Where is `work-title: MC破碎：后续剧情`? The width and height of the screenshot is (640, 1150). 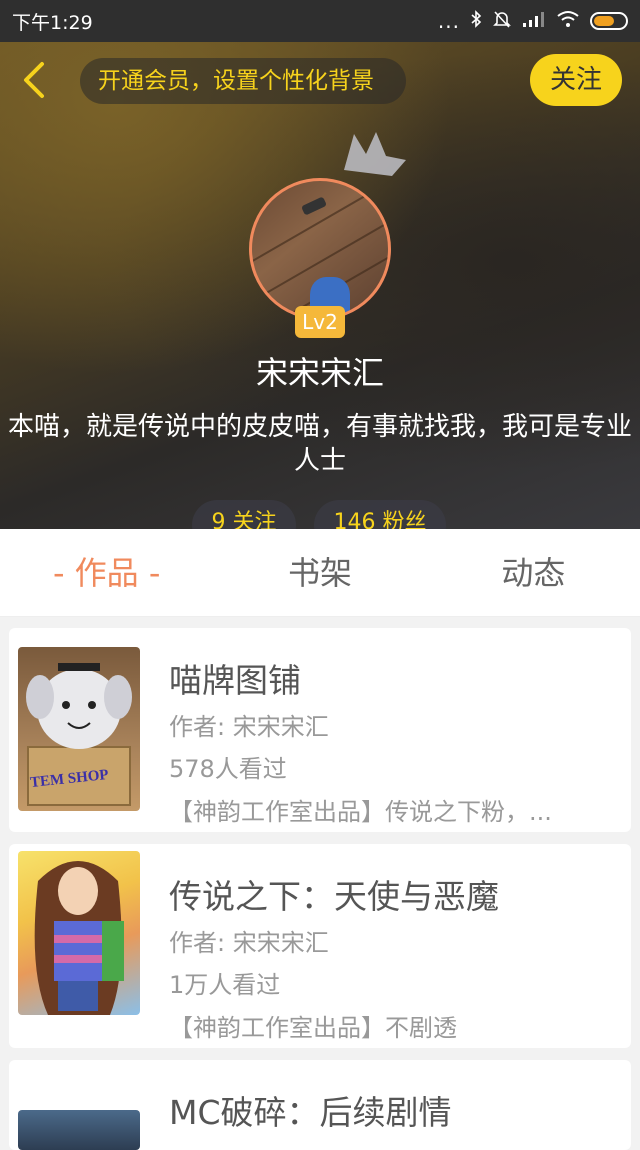
work-title: MC破碎：后续剧情 is located at coordinates (310, 1112).